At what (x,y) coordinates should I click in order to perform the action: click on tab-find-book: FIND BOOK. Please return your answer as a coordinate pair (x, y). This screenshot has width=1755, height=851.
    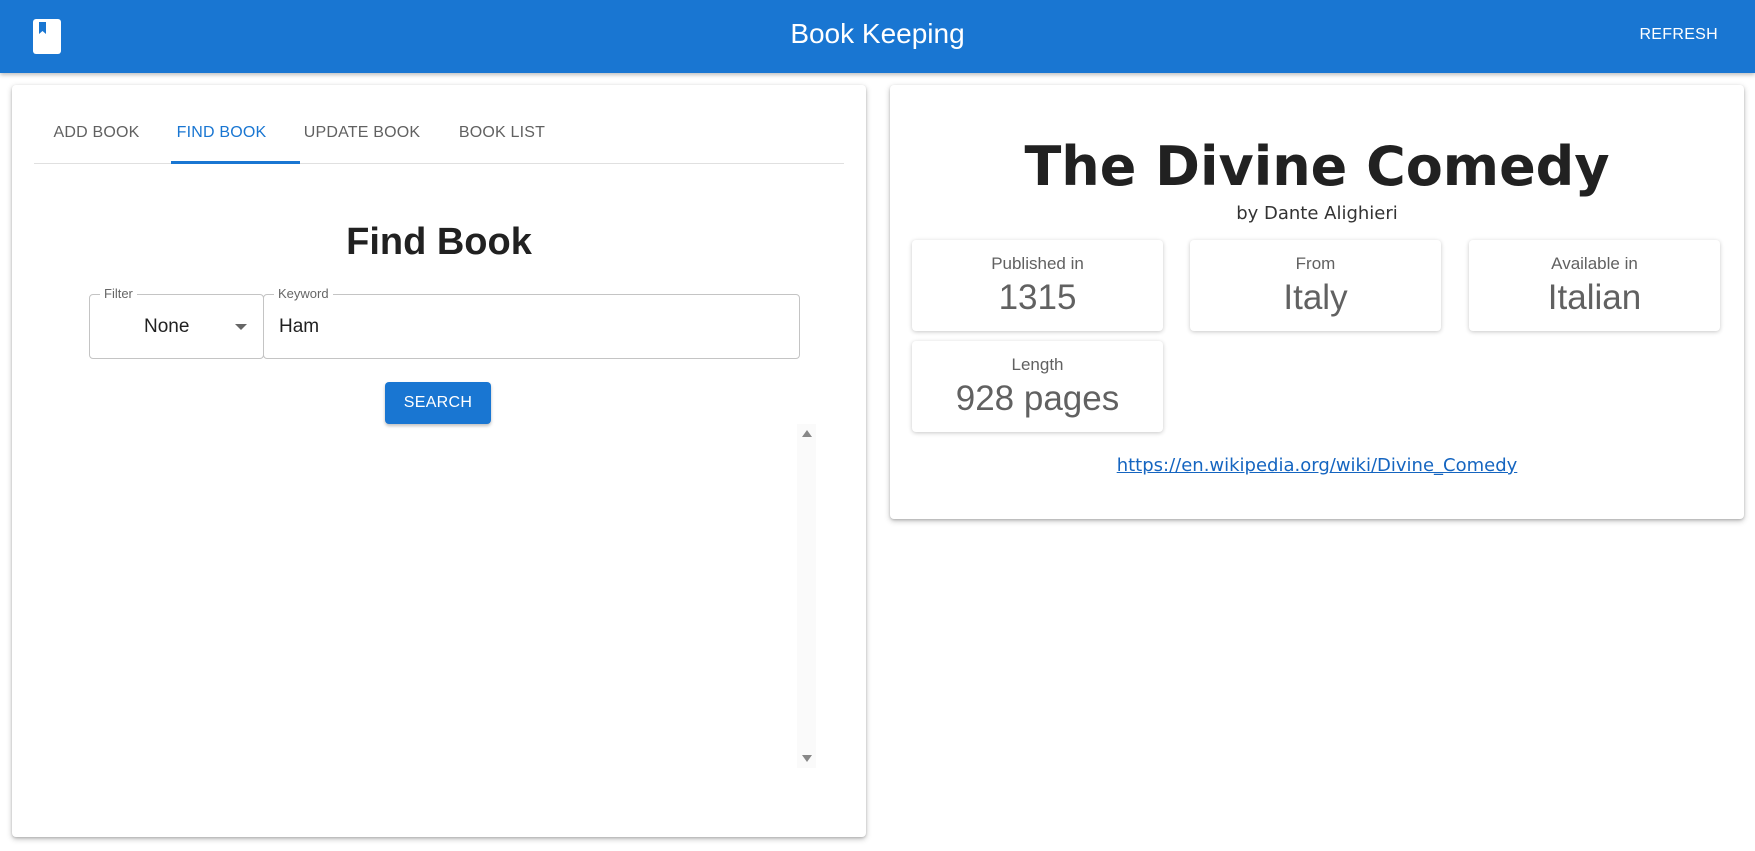
    Looking at the image, I should click on (221, 134).